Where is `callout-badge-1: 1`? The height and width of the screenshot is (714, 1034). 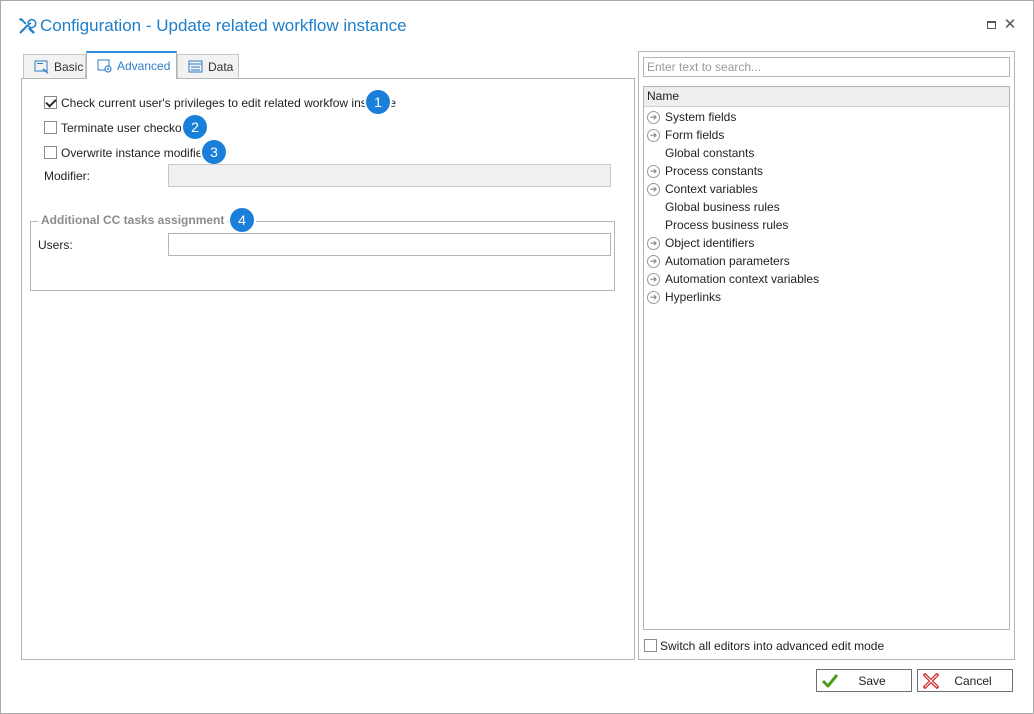
callout-badge-1: 1 is located at coordinates (378, 102).